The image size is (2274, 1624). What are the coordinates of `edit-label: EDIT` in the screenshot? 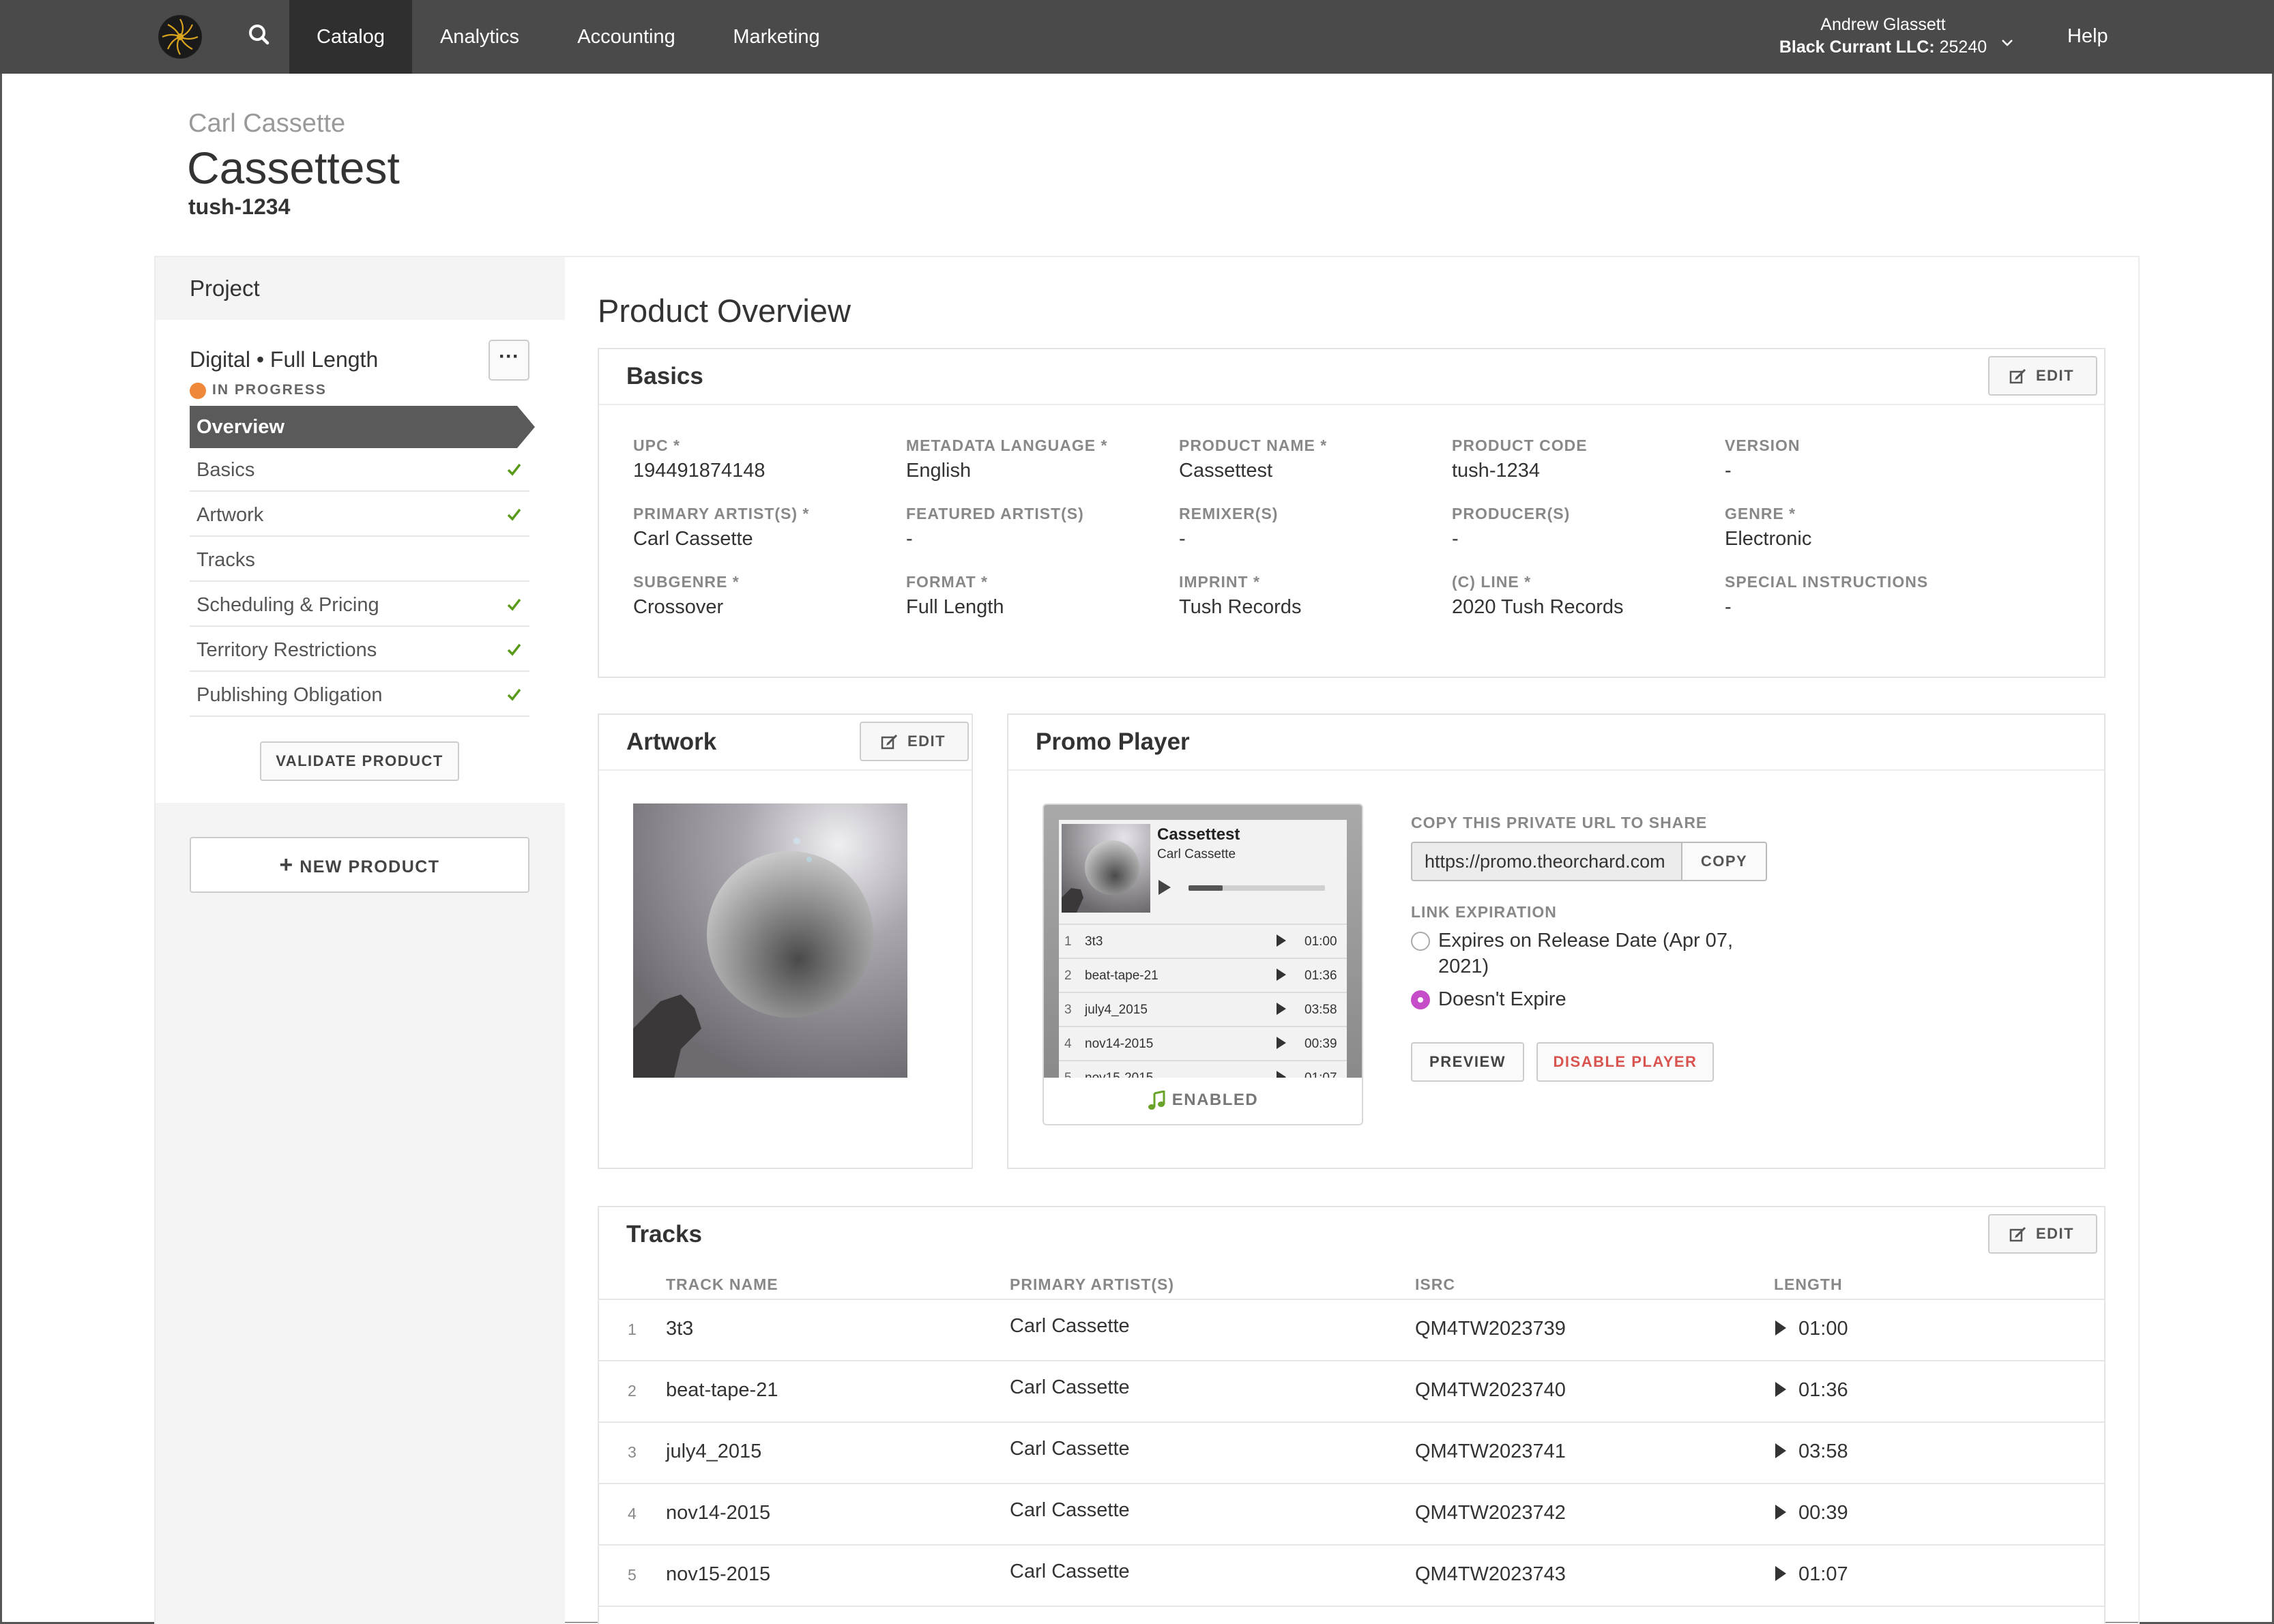 It's located at (927, 741).